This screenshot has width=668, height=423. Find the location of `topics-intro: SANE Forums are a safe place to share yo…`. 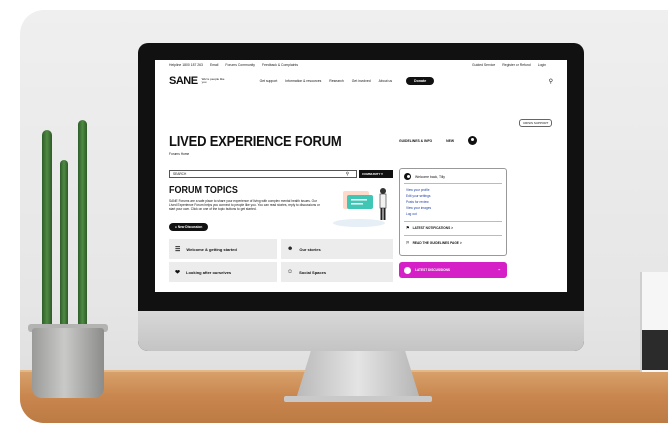

topics-intro: SANE Forums are a safe place to share yo… is located at coordinates (244, 205).